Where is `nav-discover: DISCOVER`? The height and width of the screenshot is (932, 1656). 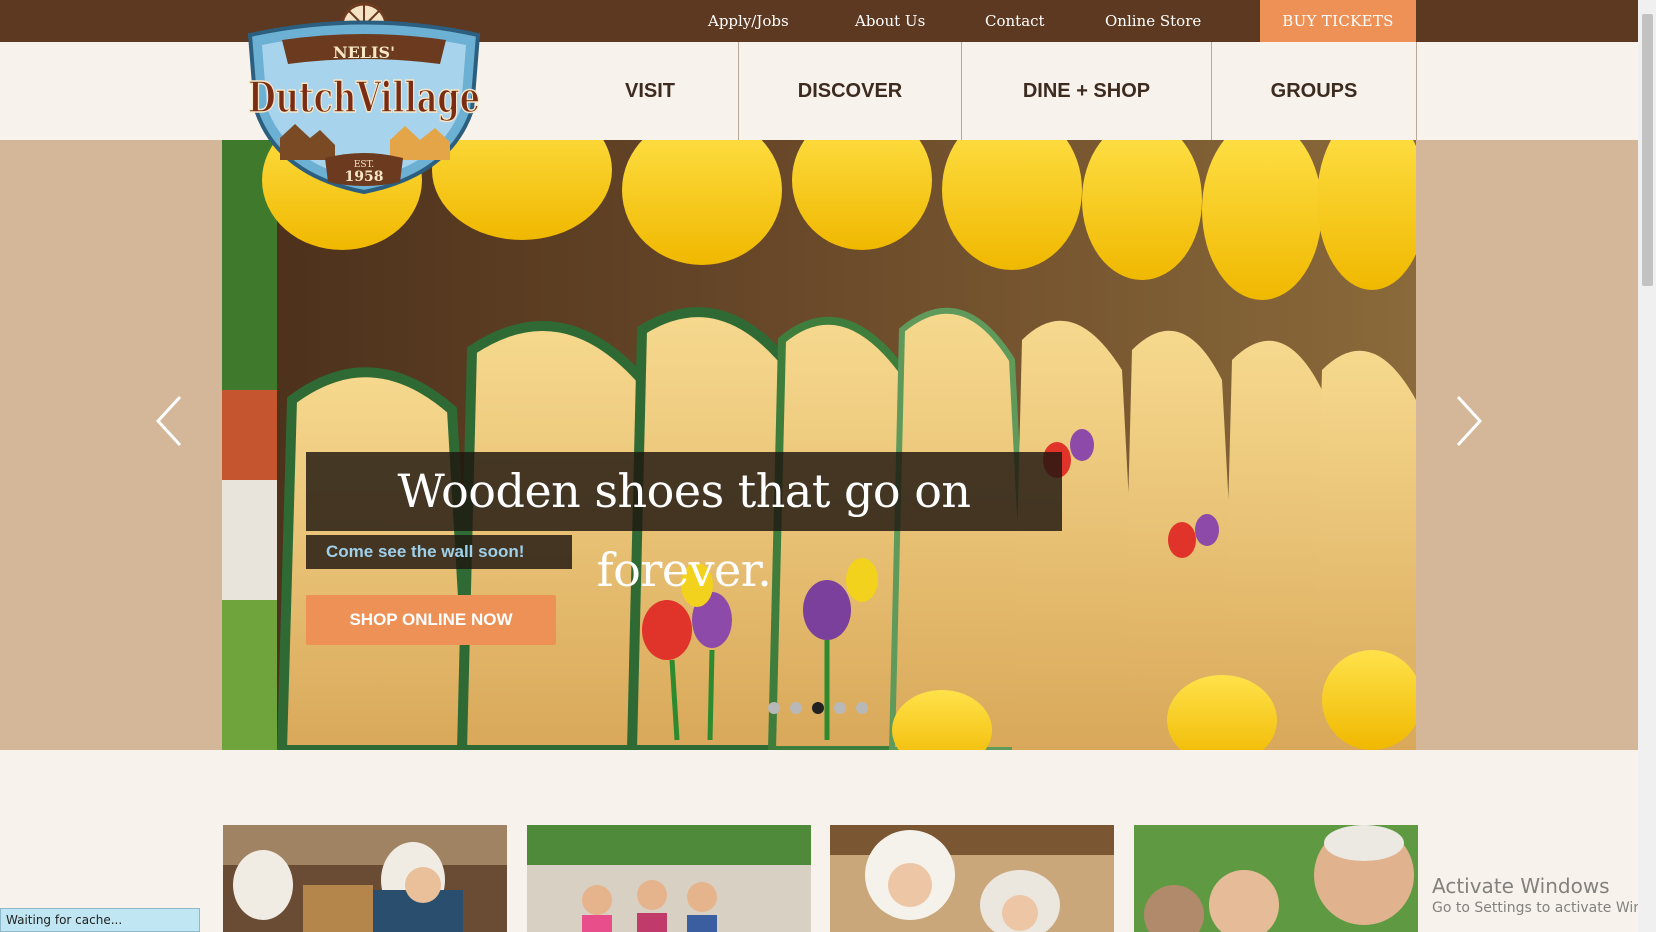
nav-discover: DISCOVER is located at coordinates (850, 91).